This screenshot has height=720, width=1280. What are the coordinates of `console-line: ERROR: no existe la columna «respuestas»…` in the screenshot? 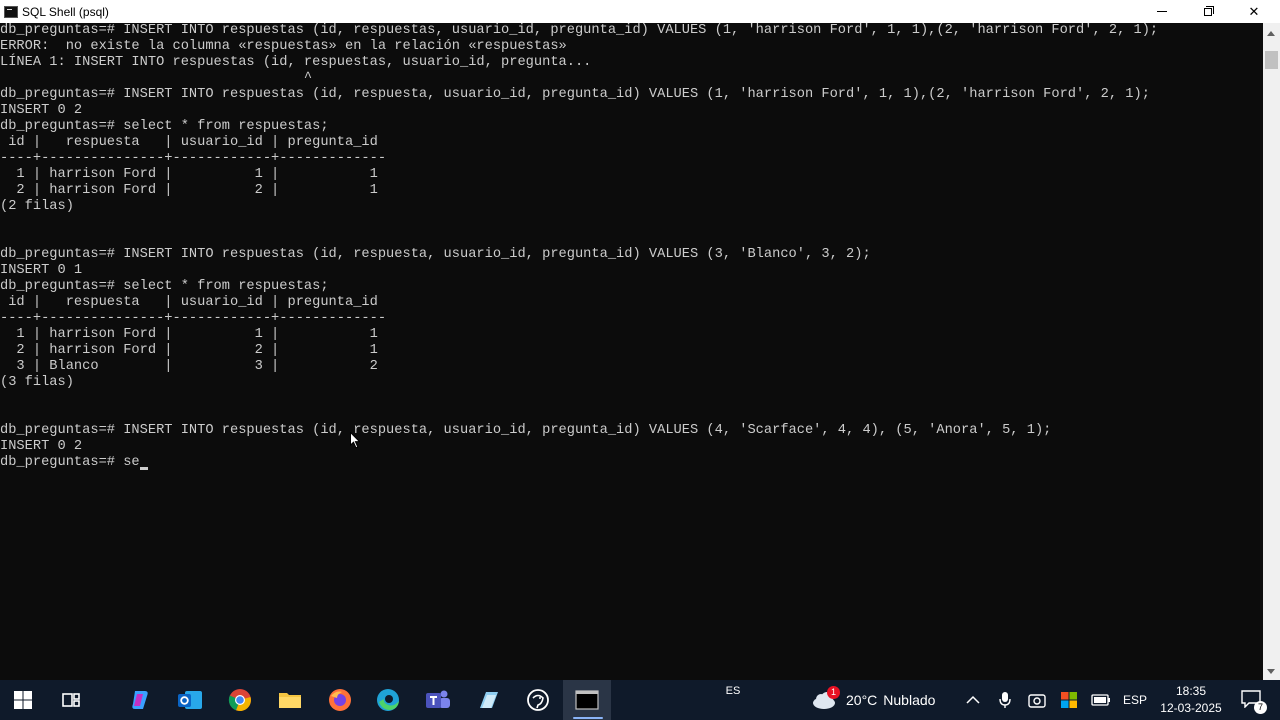 It's located at (283, 46).